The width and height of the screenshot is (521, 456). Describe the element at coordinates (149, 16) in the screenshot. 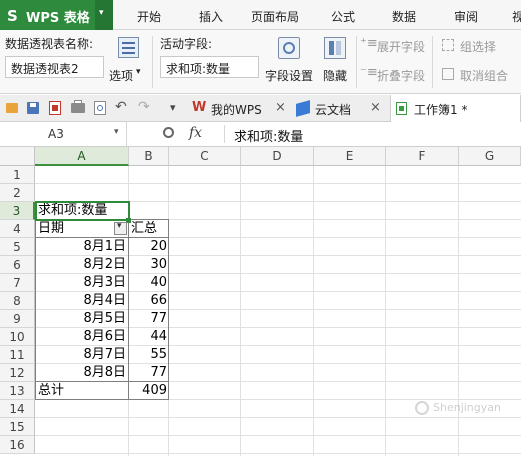

I see `menu-tab-home: 开始` at that location.